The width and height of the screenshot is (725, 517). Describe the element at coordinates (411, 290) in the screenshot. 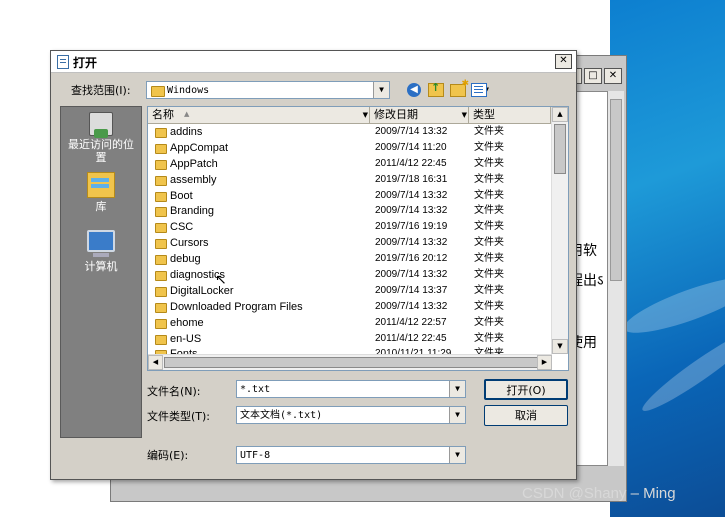

I see `file-date: 2009/7/14 13:37` at that location.